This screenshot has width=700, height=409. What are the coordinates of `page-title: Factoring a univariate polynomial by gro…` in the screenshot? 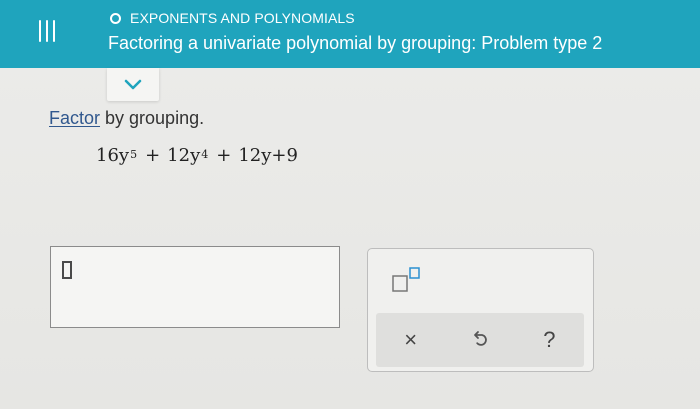 It's located at (355, 43).